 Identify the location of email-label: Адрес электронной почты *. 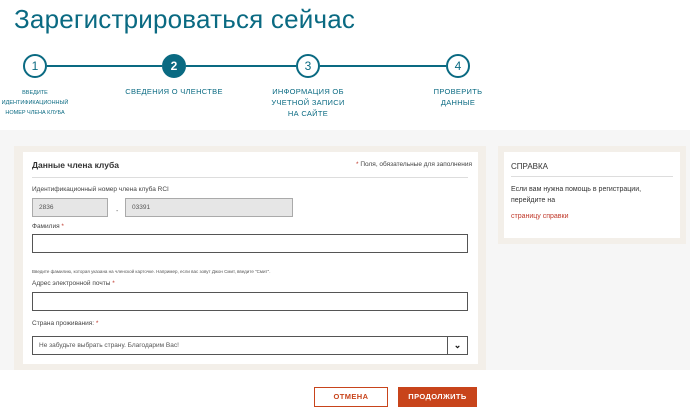
(73, 283).